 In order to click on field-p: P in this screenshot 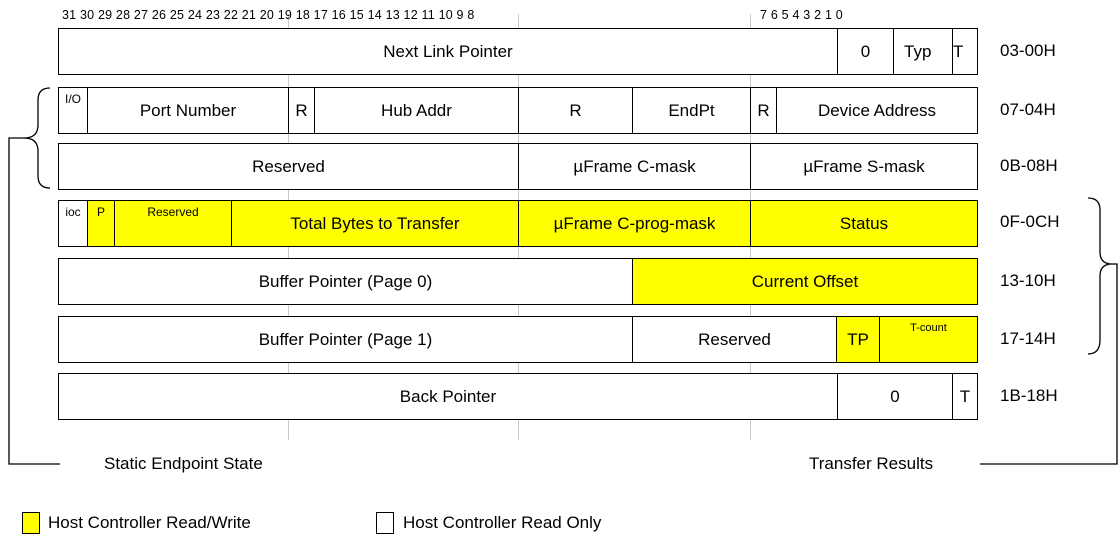, I will do `click(101, 223)`.